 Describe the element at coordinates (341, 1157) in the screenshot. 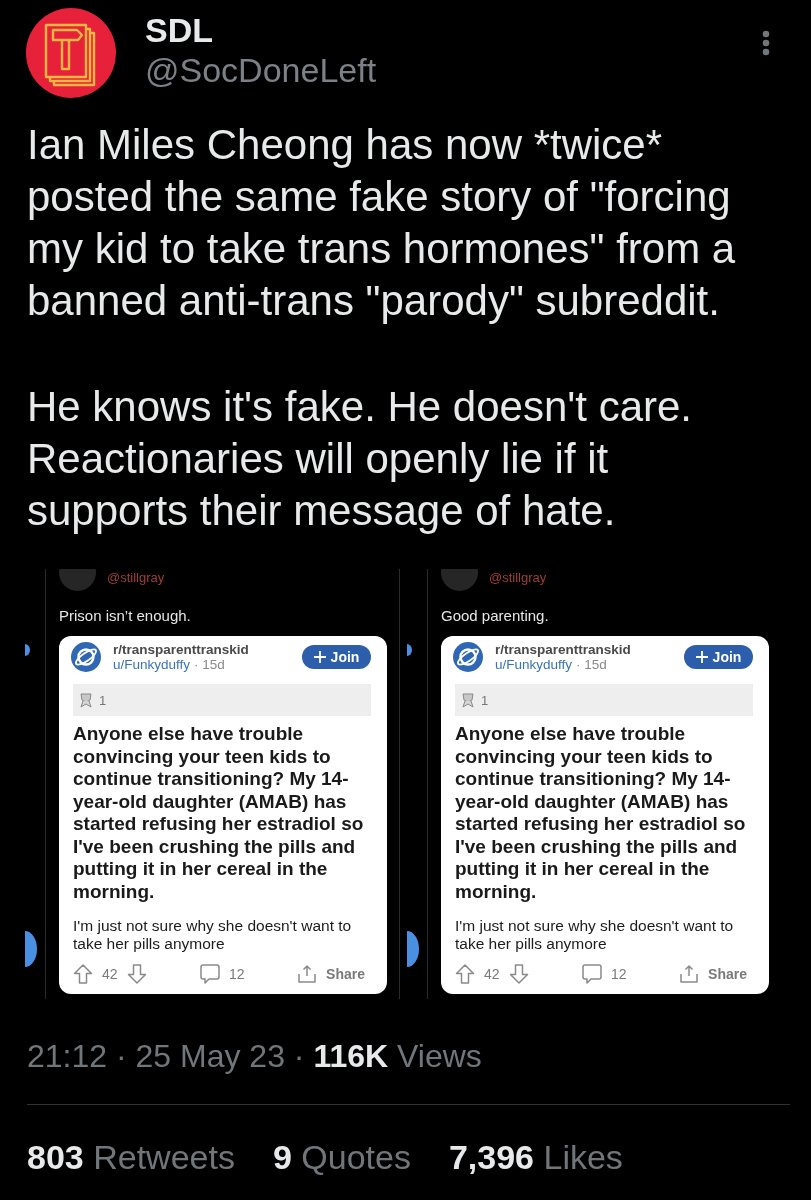

I see `stat-link: 9 Quotes` at that location.